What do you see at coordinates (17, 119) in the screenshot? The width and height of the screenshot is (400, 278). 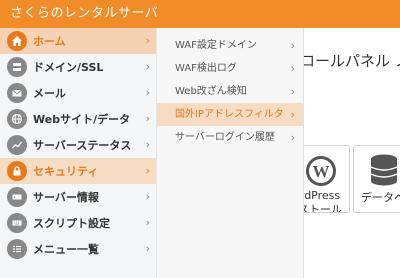 I see `globe-icon` at bounding box center [17, 119].